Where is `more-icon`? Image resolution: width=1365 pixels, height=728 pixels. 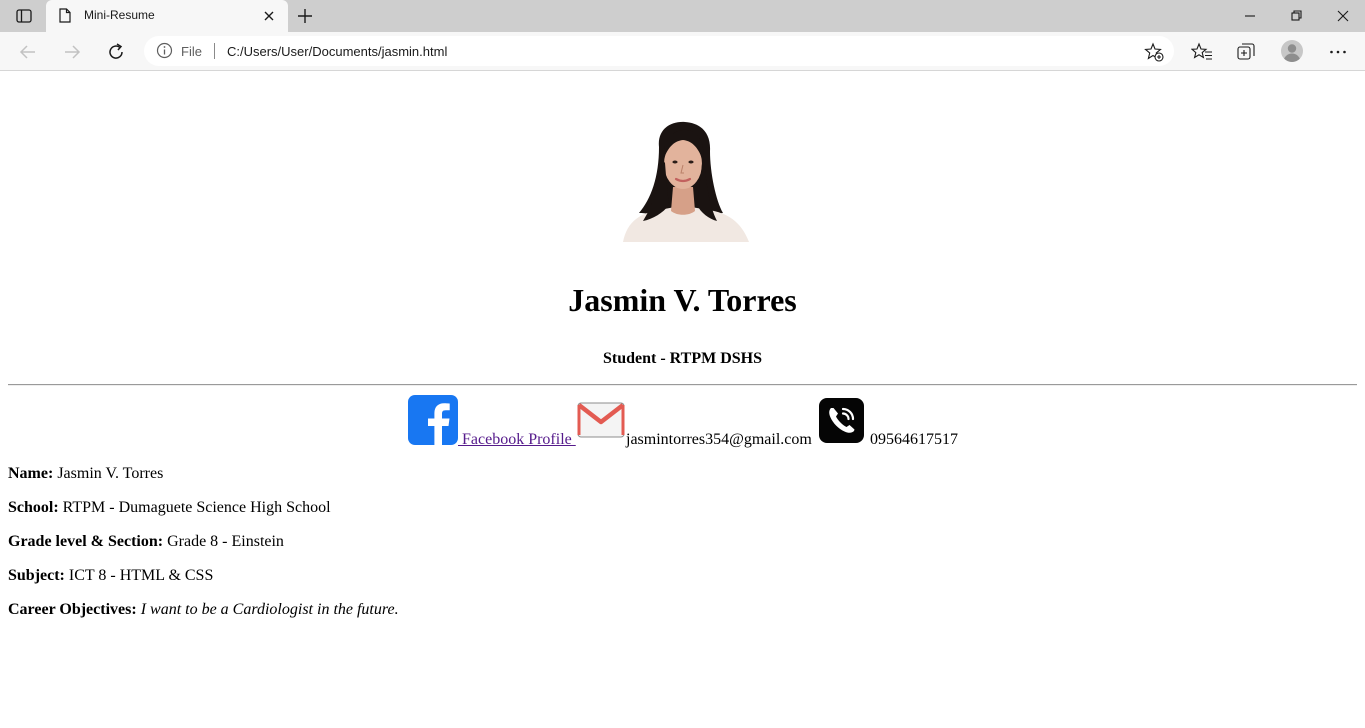 more-icon is located at coordinates (1338, 52).